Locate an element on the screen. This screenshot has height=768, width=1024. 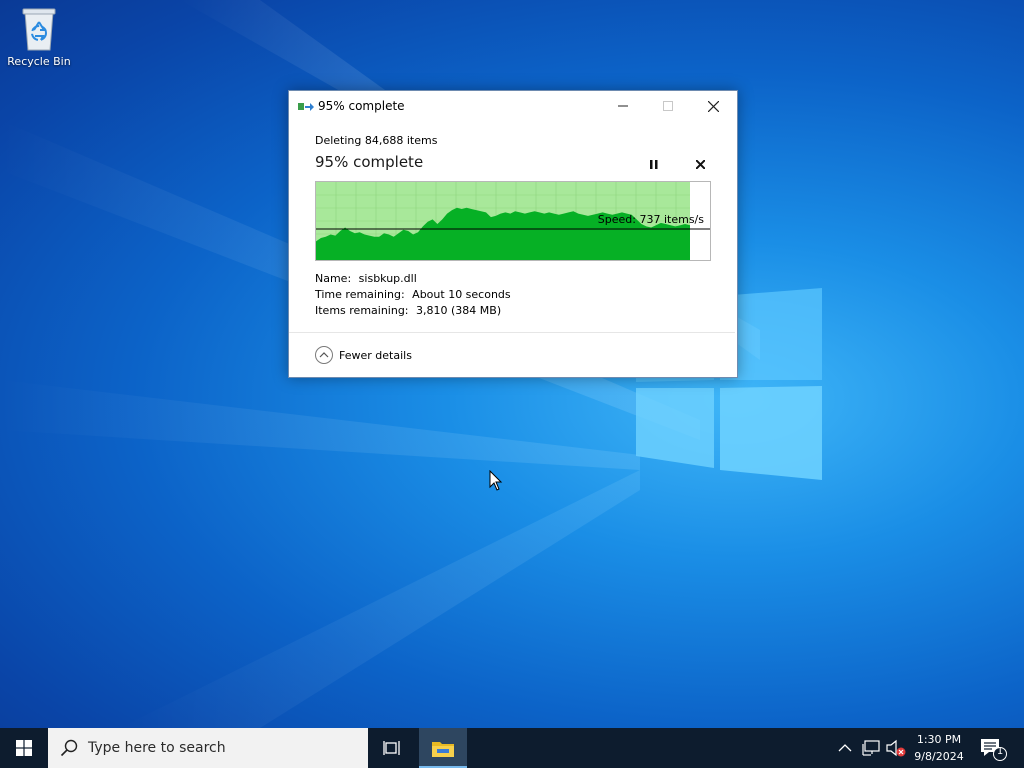
detail-label: Time remaining: is located at coordinates (360, 294).